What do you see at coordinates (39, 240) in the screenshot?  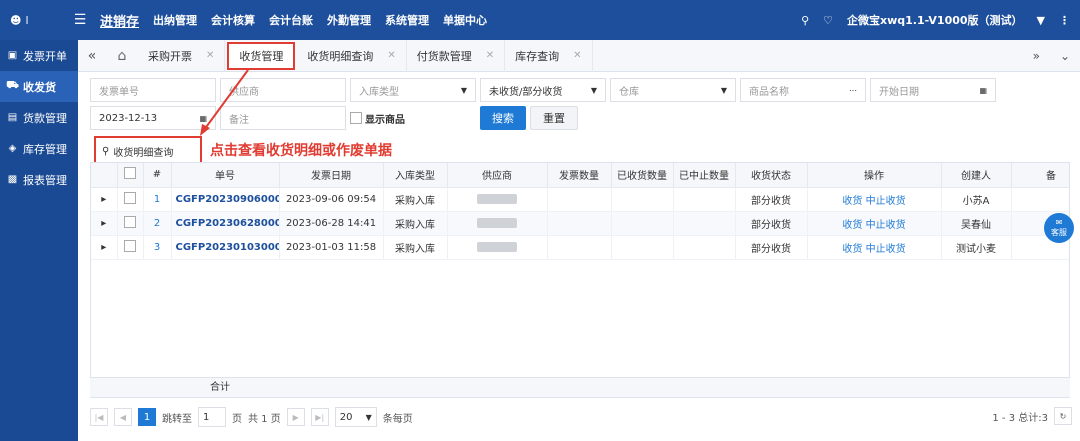 I see `sidebar: ▣ 发票开单 ⛟ 收发货 ▤ 货款管理 ◈ 库存管理 ▩ 报表管理` at bounding box center [39, 240].